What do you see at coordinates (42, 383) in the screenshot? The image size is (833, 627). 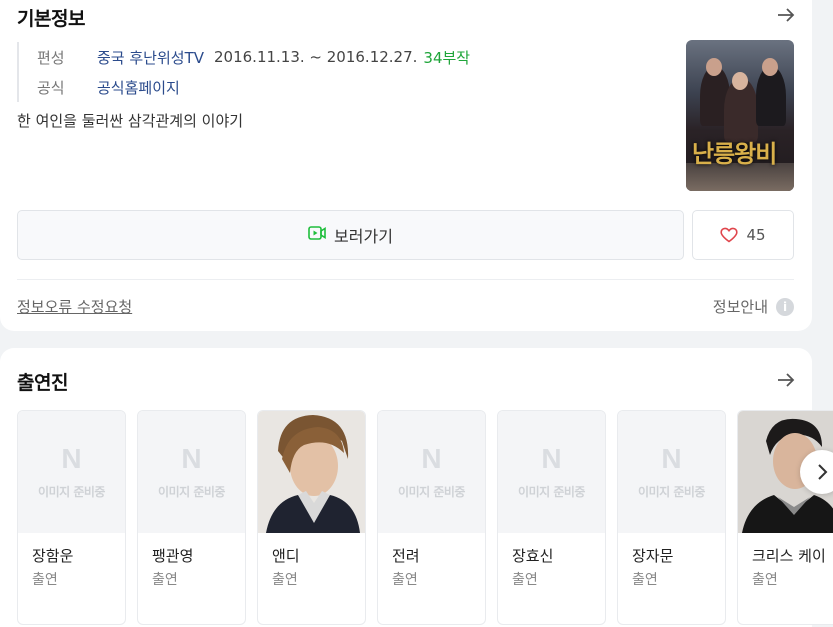 I see `cast-title: 출연진` at bounding box center [42, 383].